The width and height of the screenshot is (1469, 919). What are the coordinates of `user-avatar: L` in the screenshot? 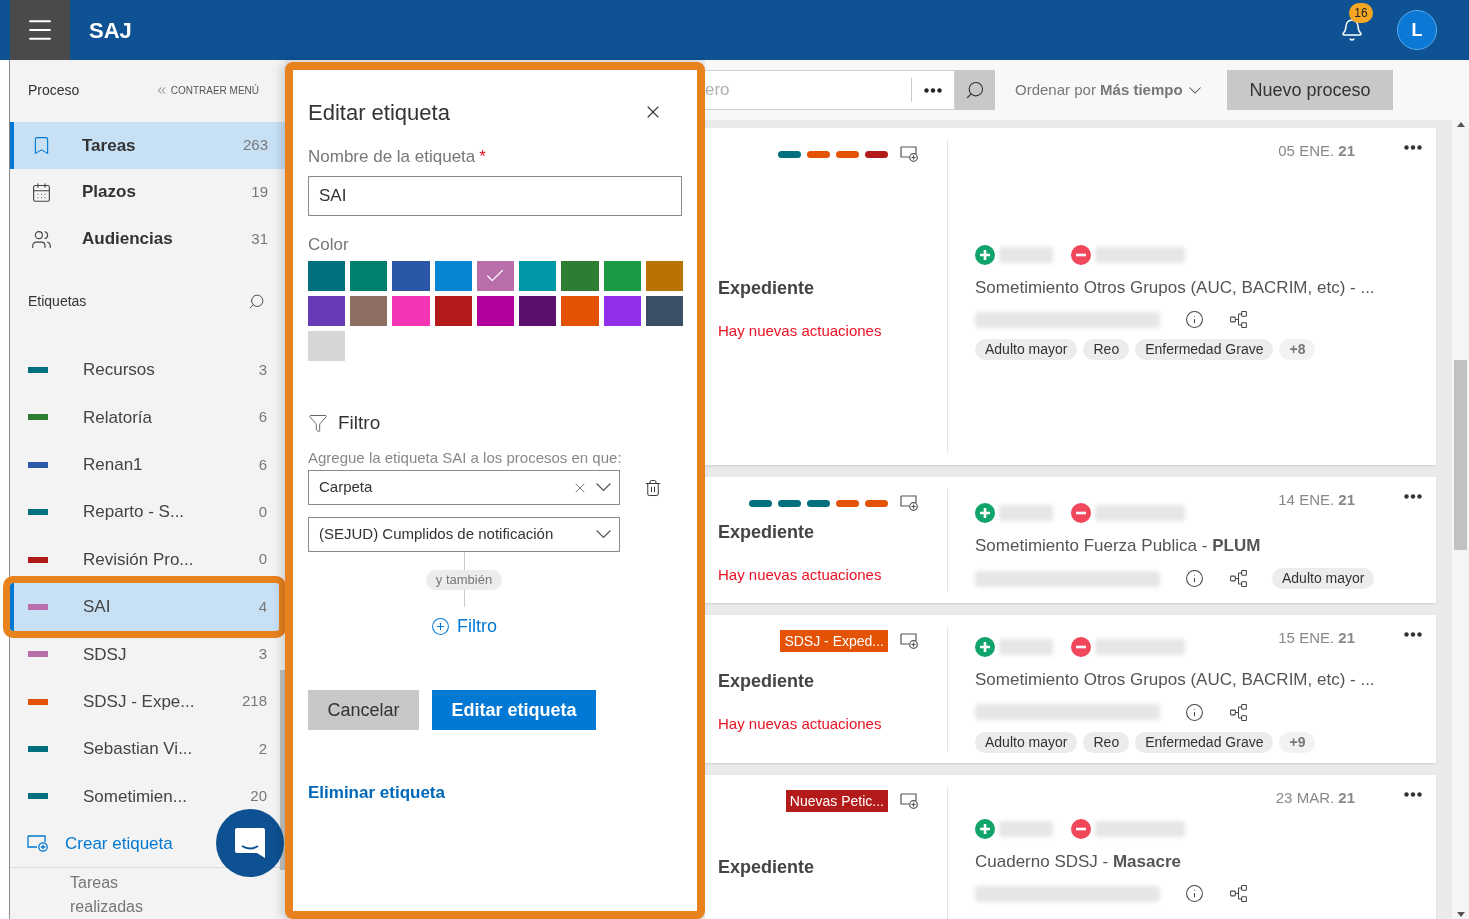 It's located at (1417, 30).